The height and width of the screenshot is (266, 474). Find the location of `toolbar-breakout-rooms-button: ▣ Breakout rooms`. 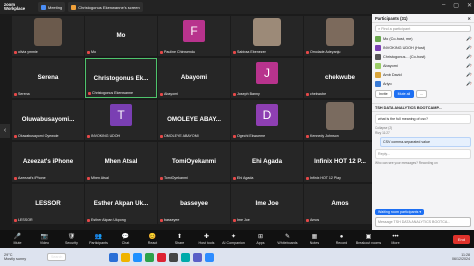

toolbar-breakout-rooms-button: ▣ Breakout rooms is located at coordinates (368, 239).